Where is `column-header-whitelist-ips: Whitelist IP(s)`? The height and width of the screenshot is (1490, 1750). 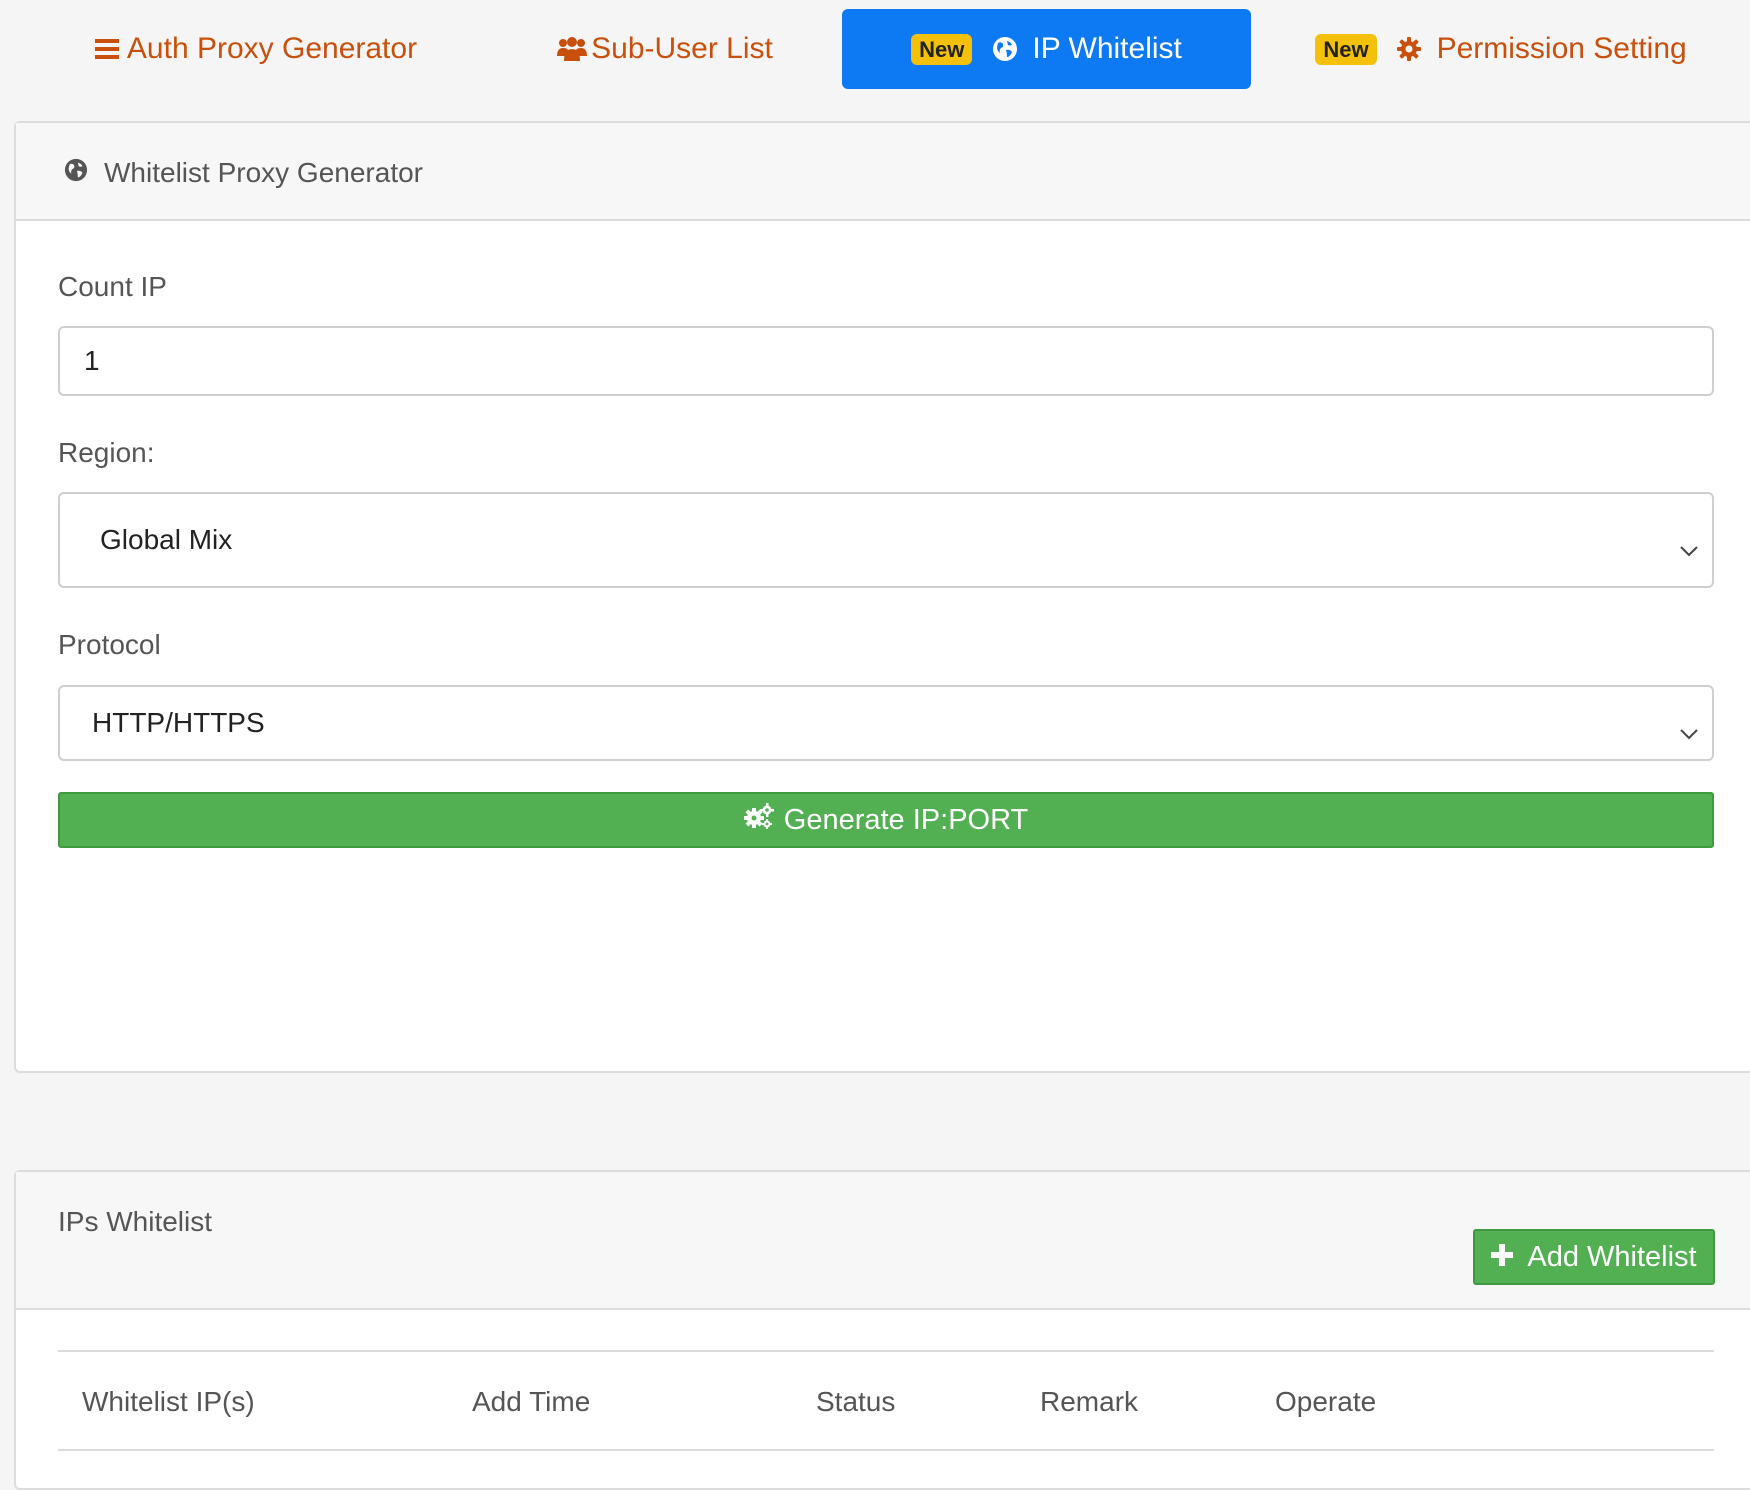
column-header-whitelist-ips: Whitelist IP(s) is located at coordinates (168, 1401).